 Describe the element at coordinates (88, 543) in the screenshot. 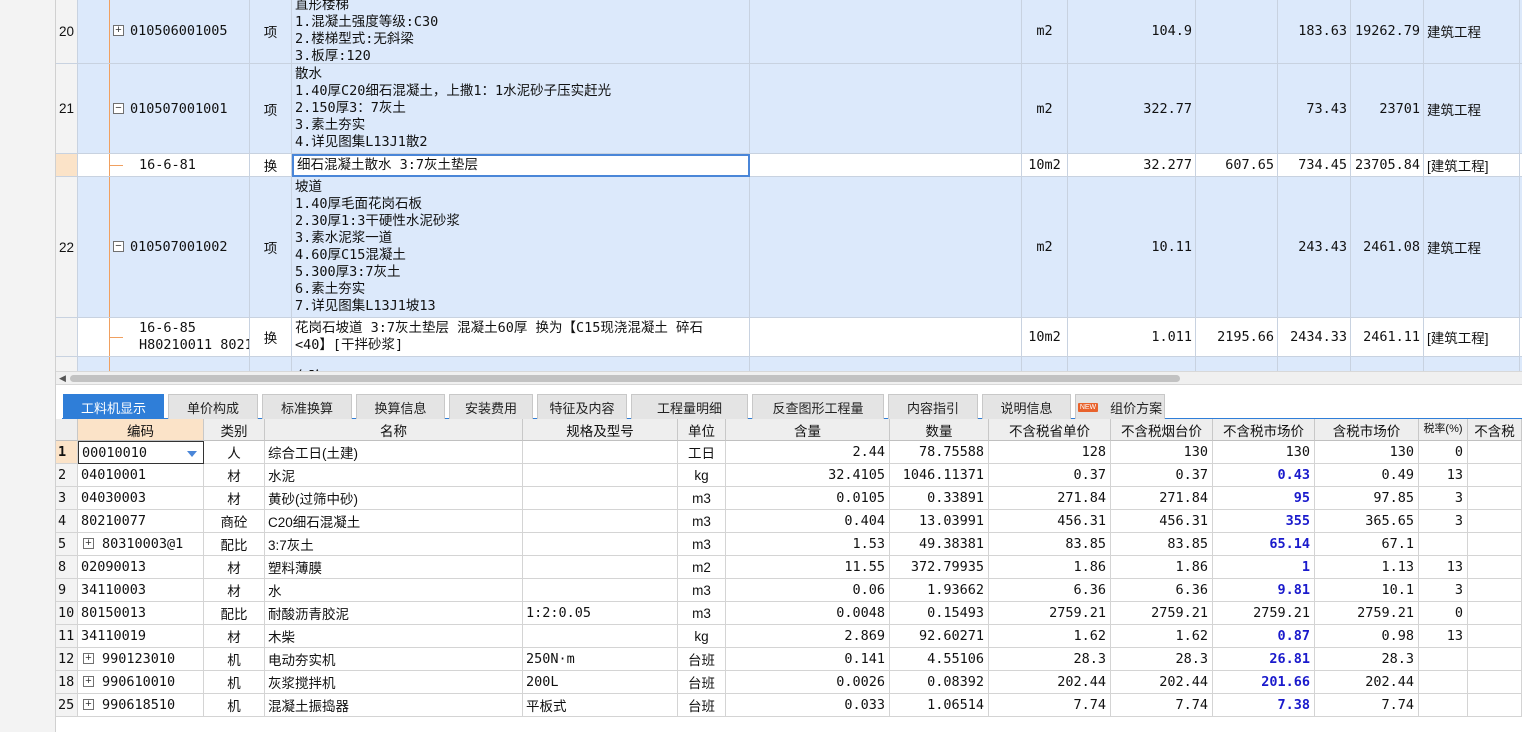

I see `expand-icon: +` at that location.